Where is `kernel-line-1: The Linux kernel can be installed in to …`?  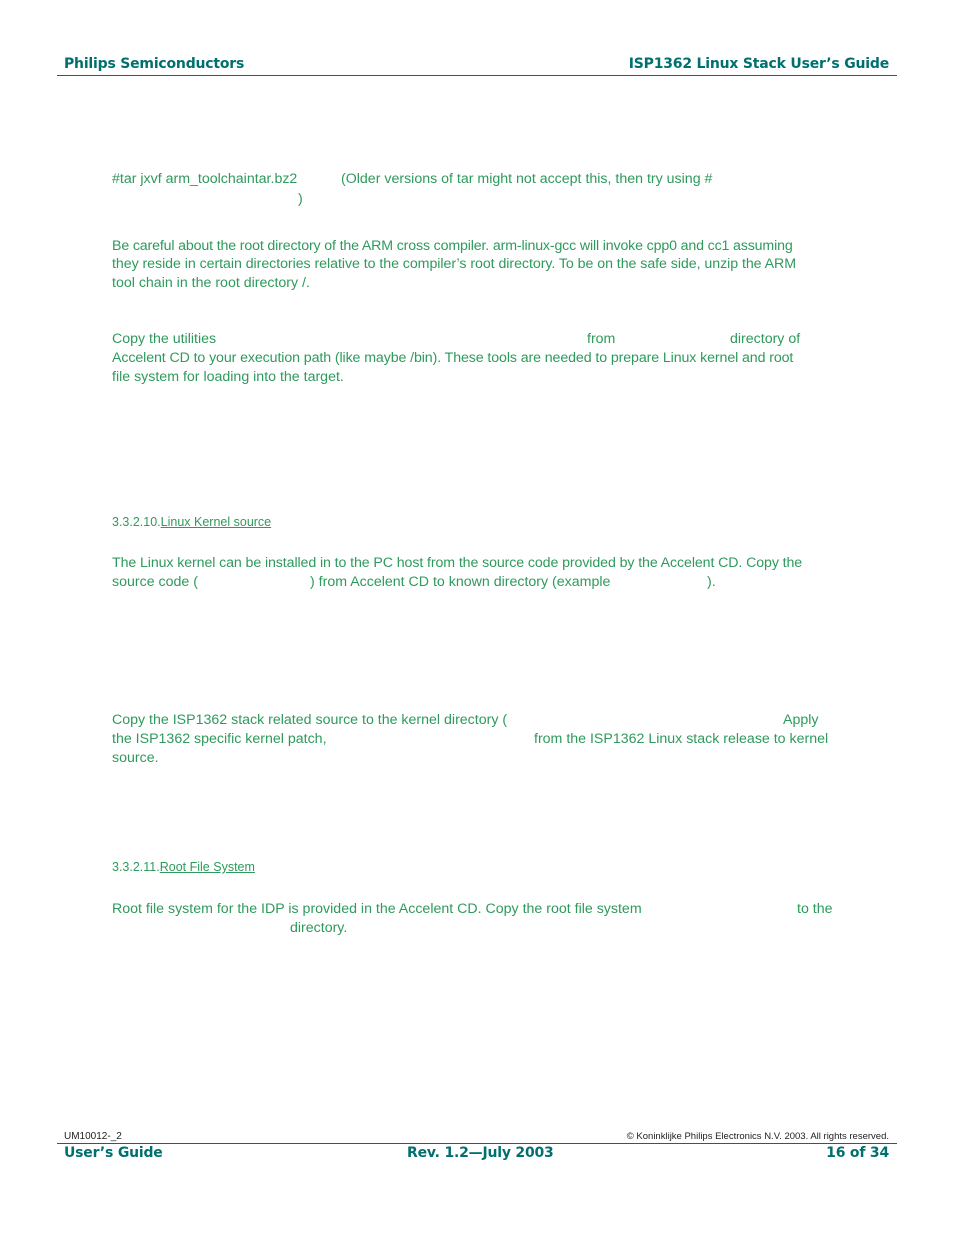 kernel-line-1: The Linux kernel can be installed in to … is located at coordinates (457, 563).